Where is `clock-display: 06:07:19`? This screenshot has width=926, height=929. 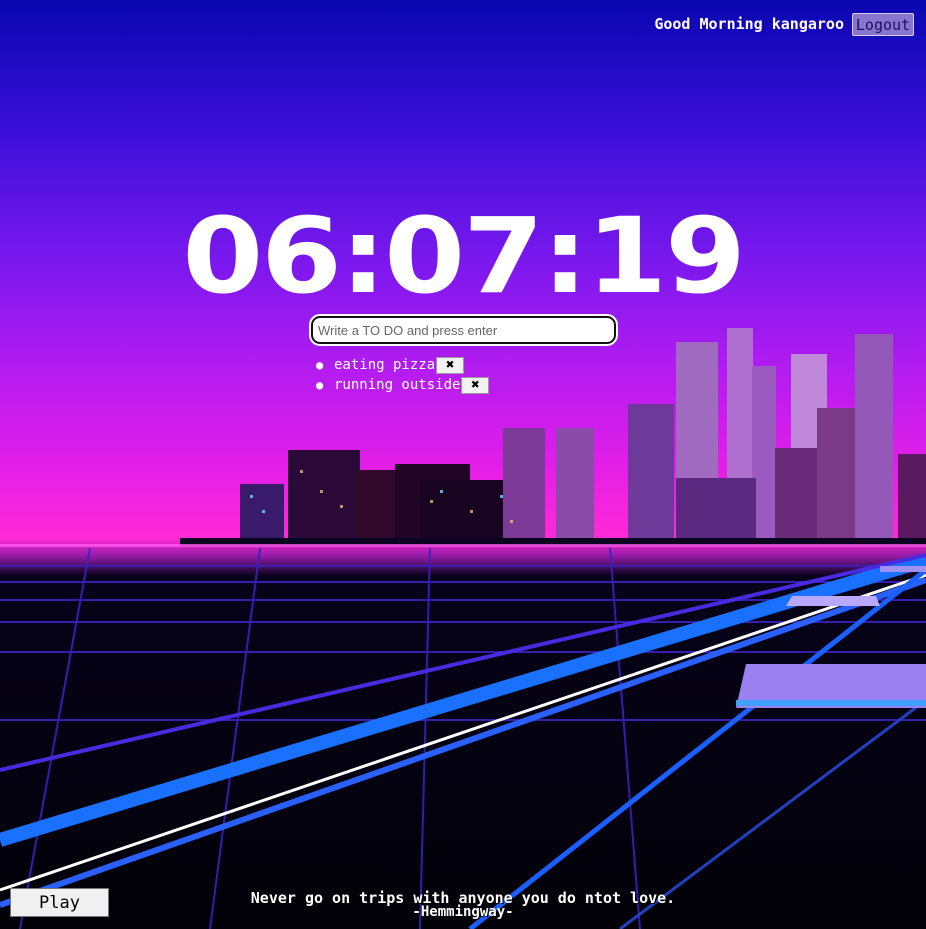 clock-display: 06:07:19 is located at coordinates (464, 256).